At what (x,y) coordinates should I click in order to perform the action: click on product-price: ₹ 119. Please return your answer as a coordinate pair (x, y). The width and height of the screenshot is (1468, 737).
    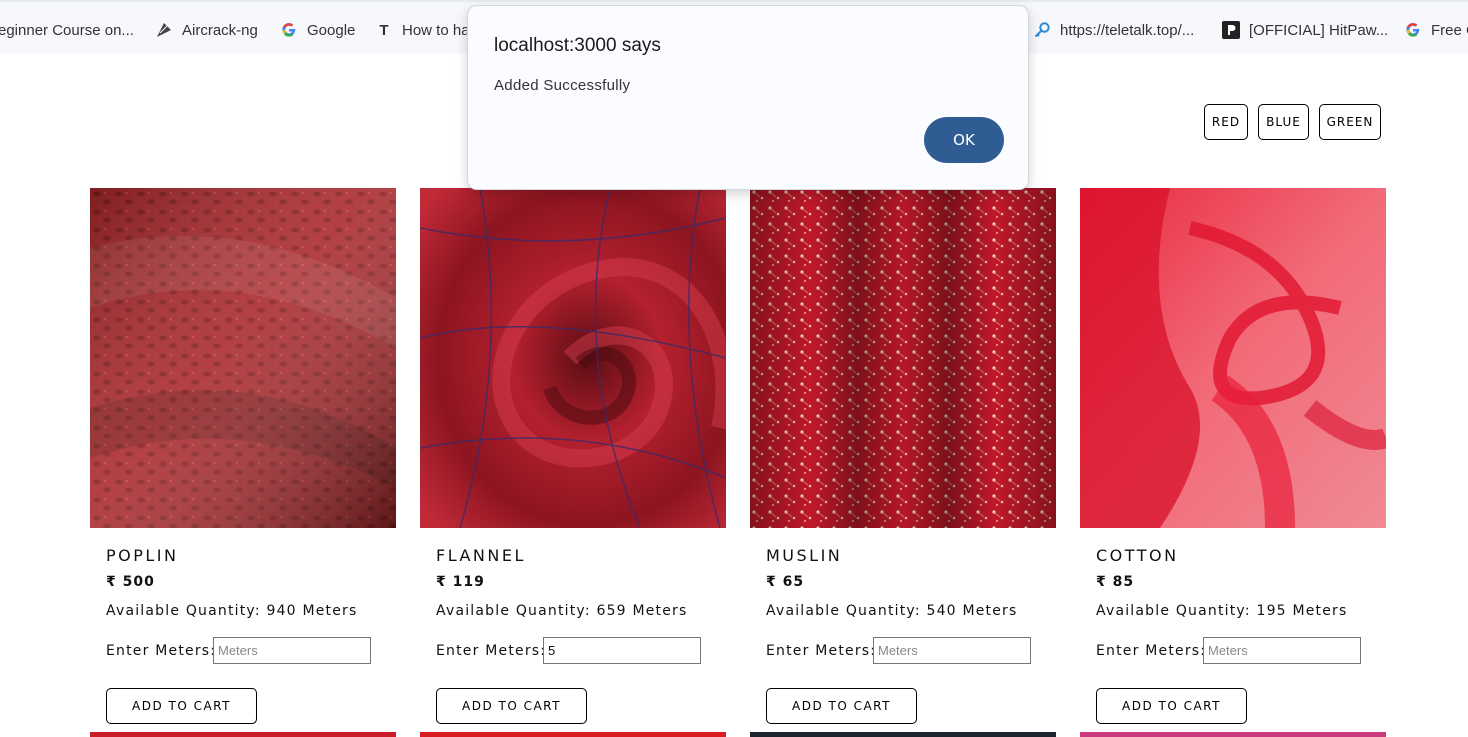
    Looking at the image, I should click on (460, 582).